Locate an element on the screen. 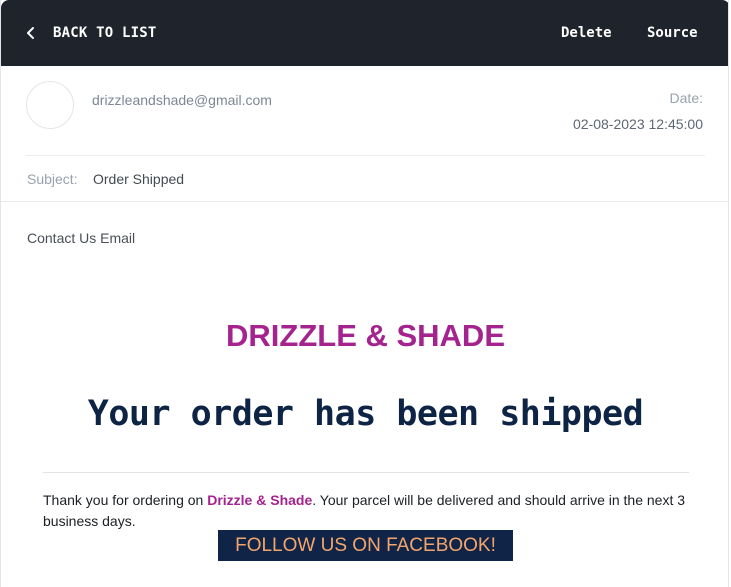 Image resolution: width=731 pixels, height=587 pixels. back-to-list-button: BACK TO LIST is located at coordinates (91, 33).